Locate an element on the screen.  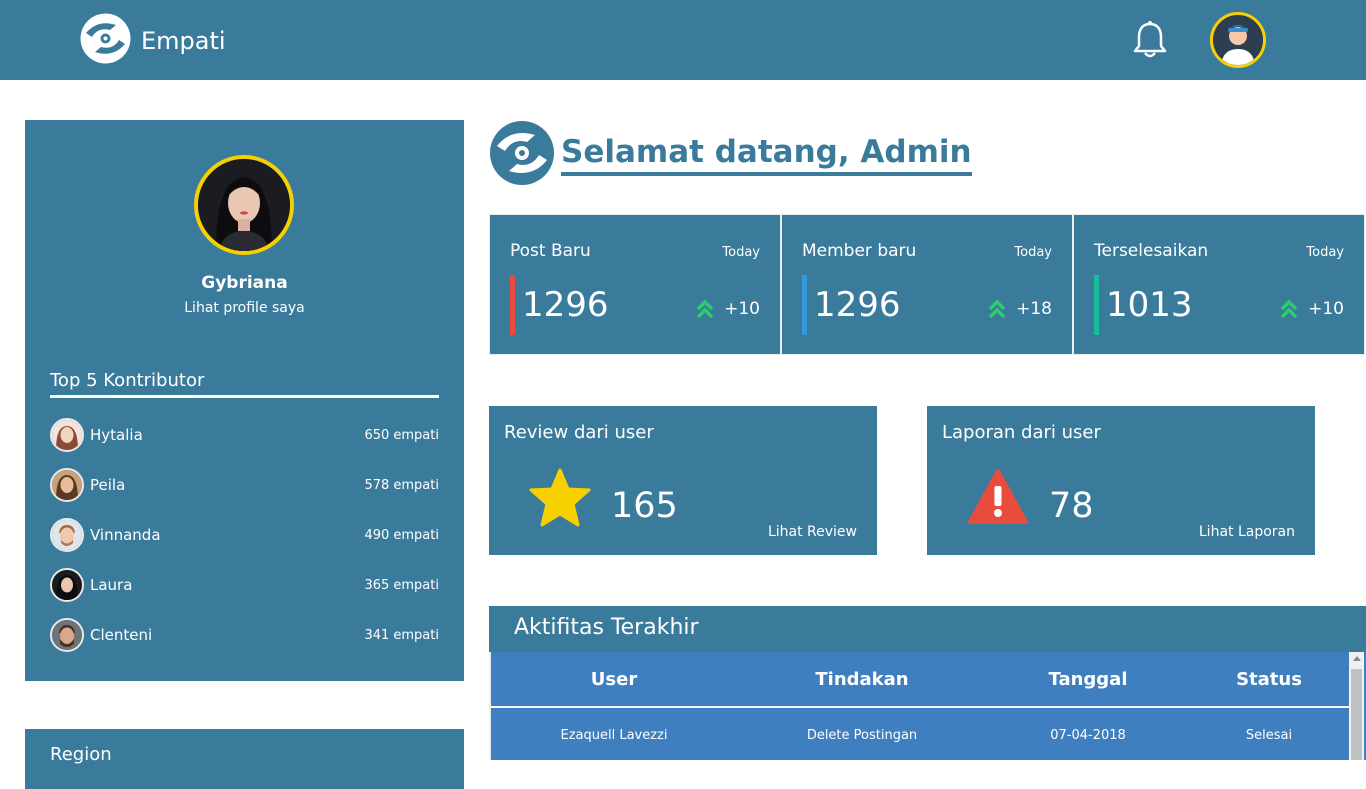
table-scrollbar is located at coordinates (1356, 706).